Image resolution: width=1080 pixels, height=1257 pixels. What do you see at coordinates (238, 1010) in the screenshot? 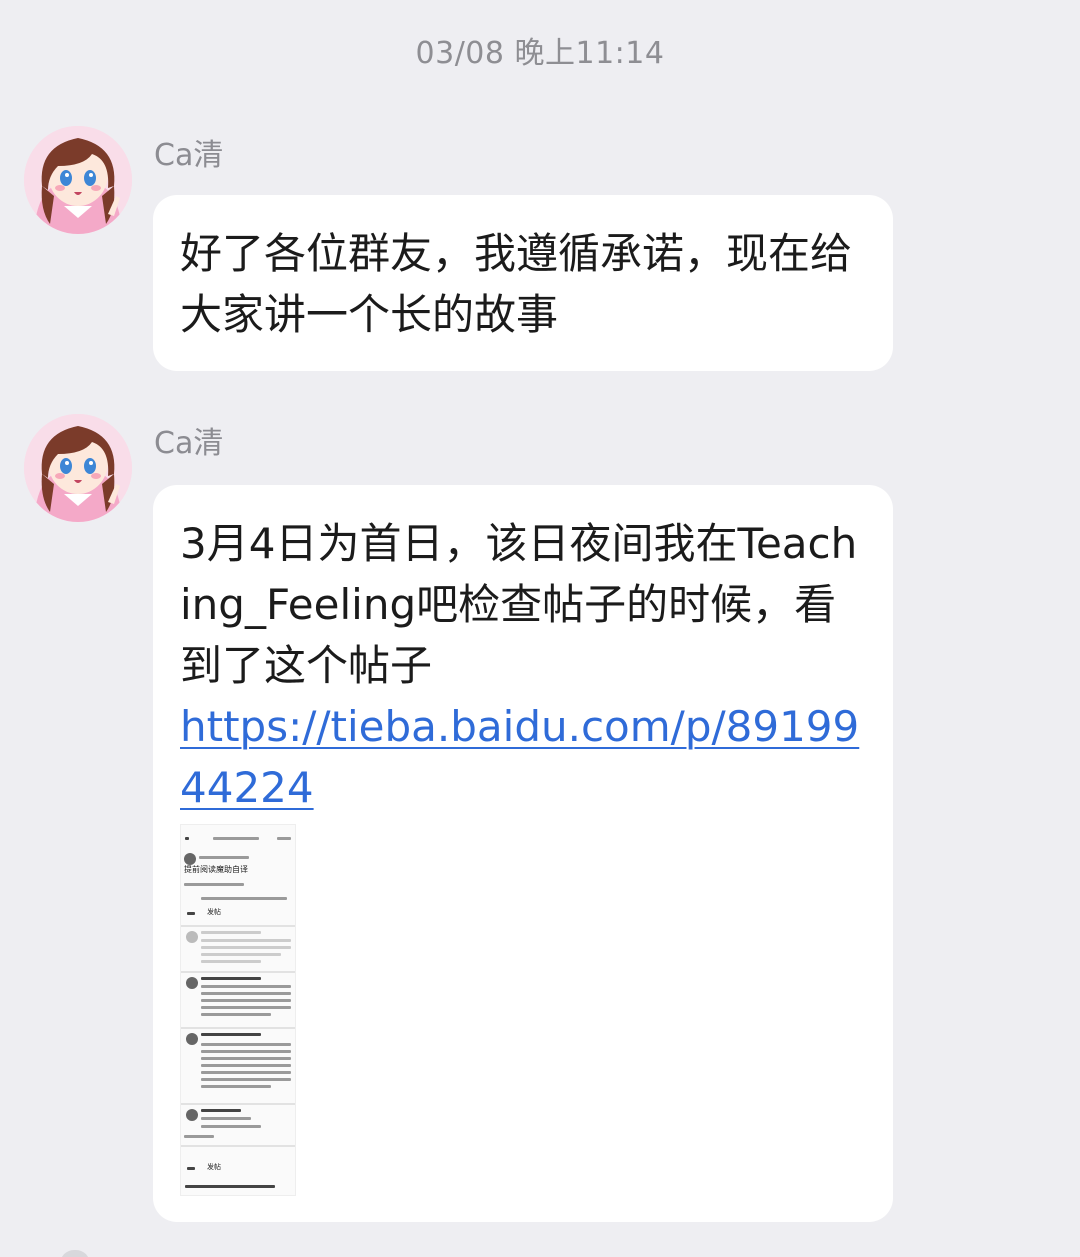
I see `screenshot-attachment: 提前阅读魔助自译 发帖 发帖` at bounding box center [238, 1010].